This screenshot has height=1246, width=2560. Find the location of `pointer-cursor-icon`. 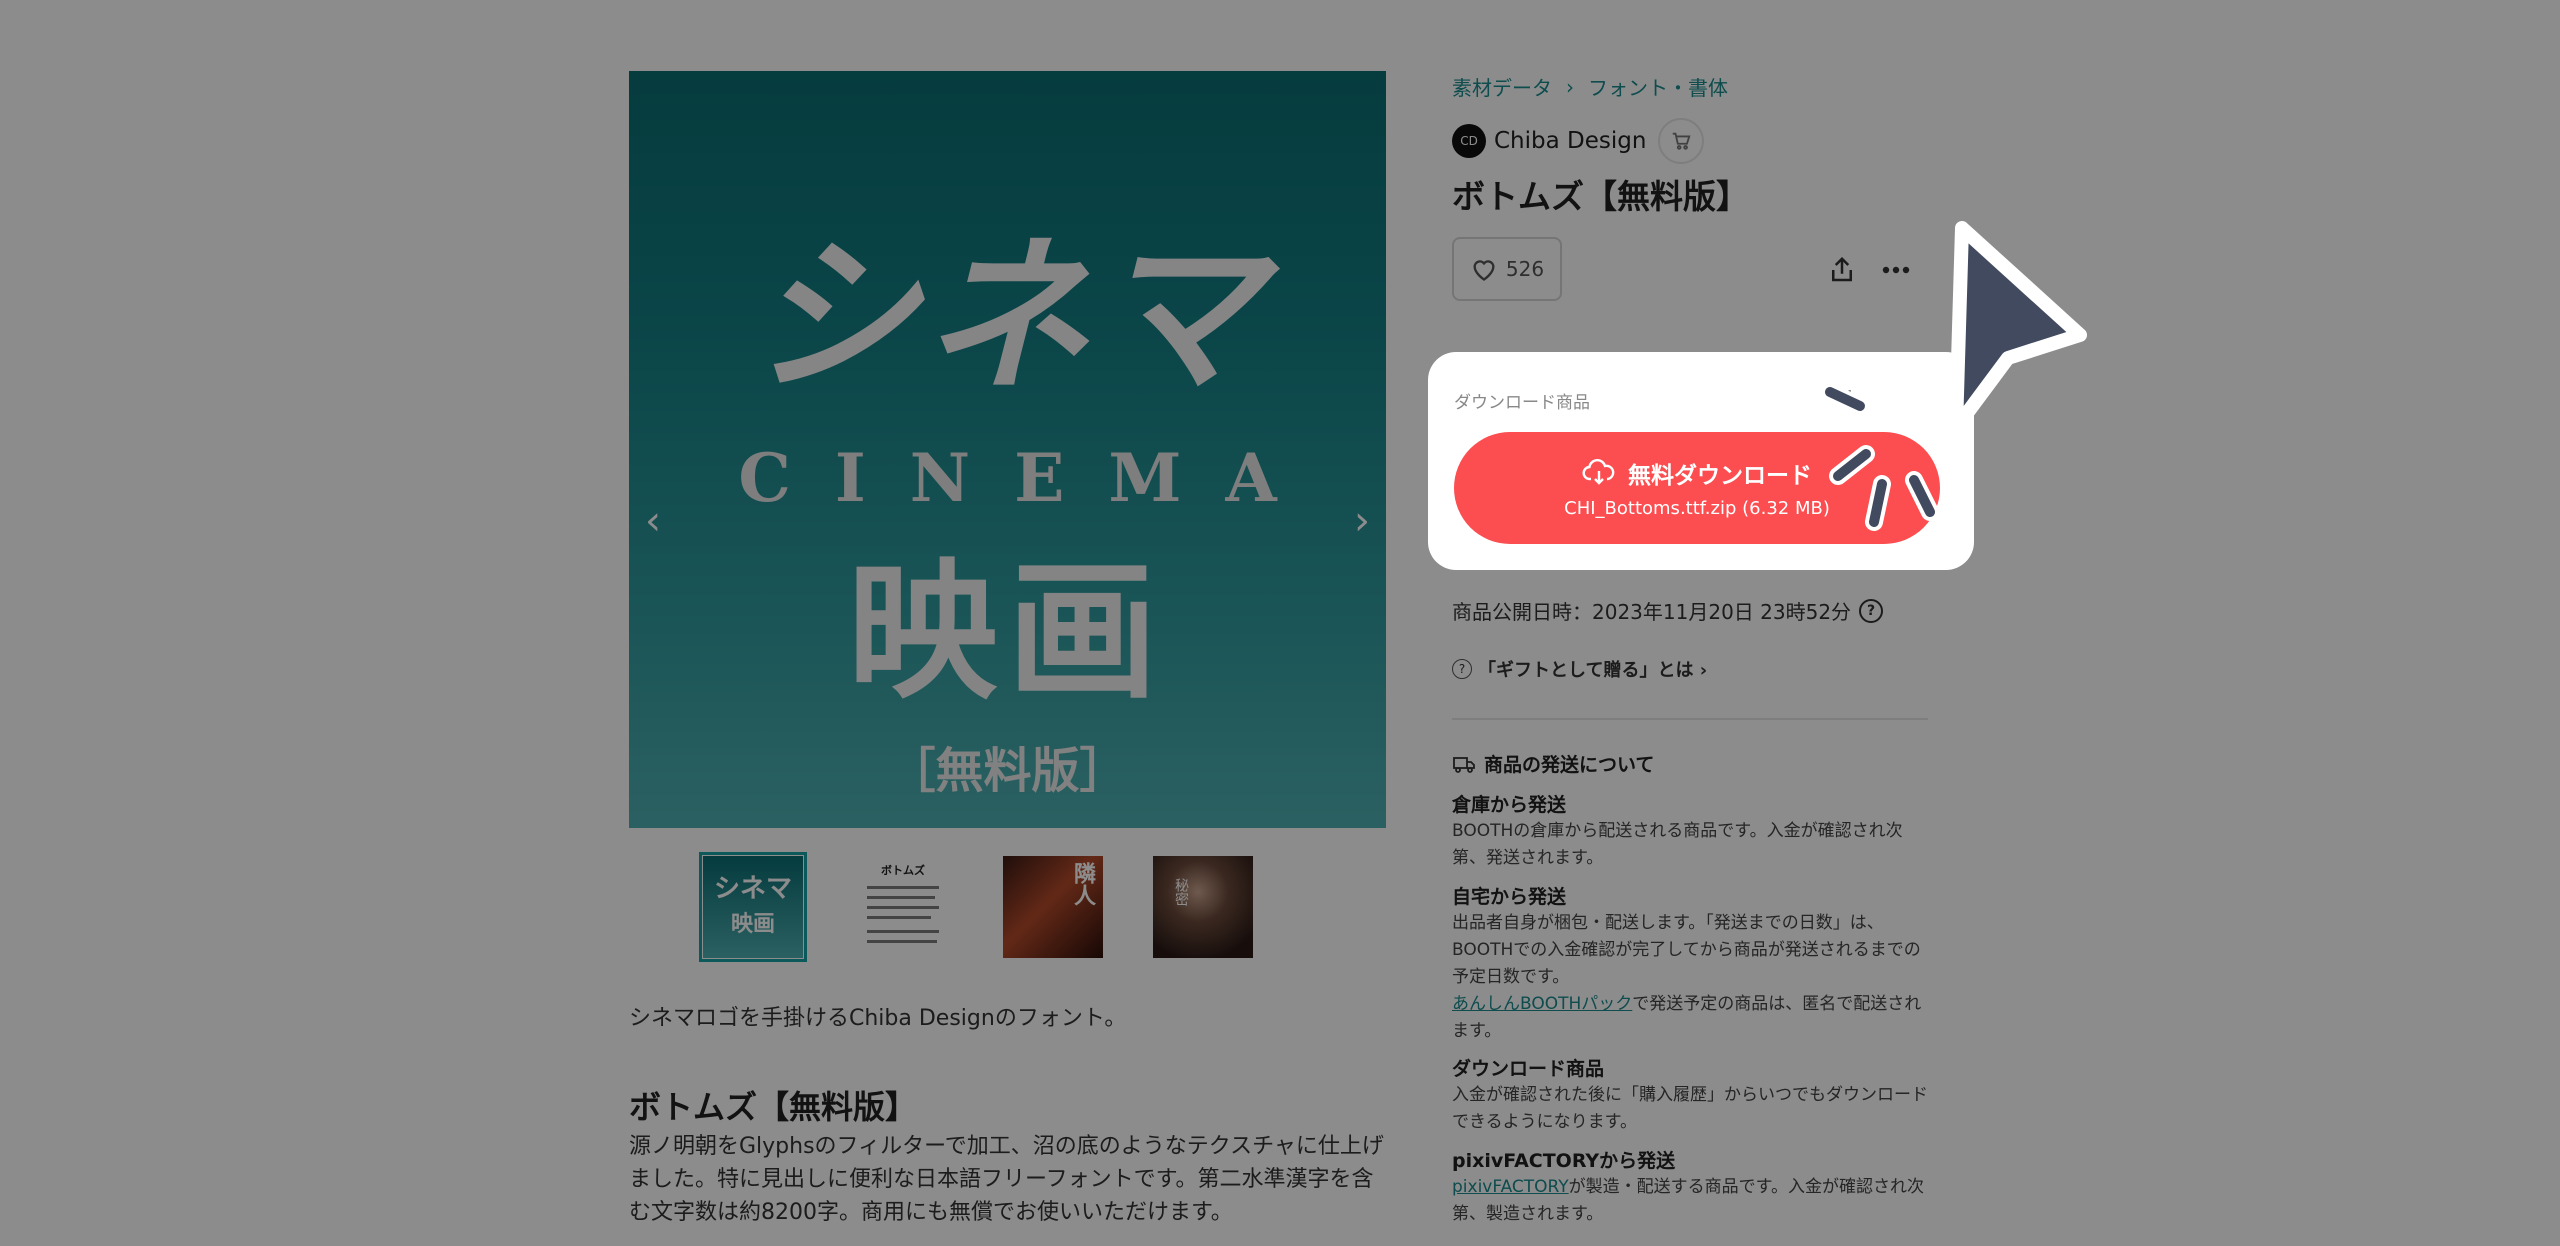

pointer-cursor-icon is located at coordinates (1954, 376).